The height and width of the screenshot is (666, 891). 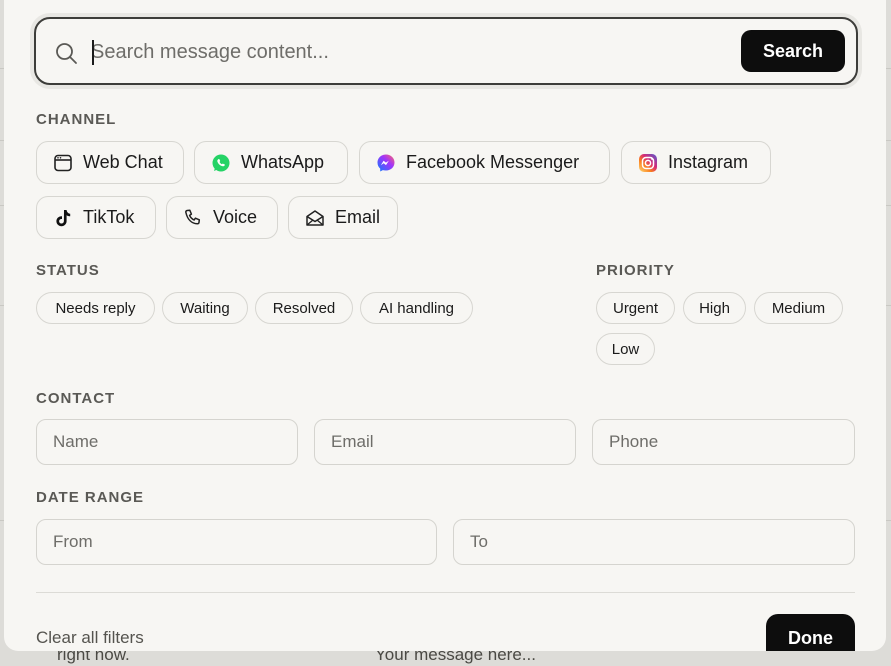 What do you see at coordinates (221, 163) in the screenshot?
I see `whatsapp-icon` at bounding box center [221, 163].